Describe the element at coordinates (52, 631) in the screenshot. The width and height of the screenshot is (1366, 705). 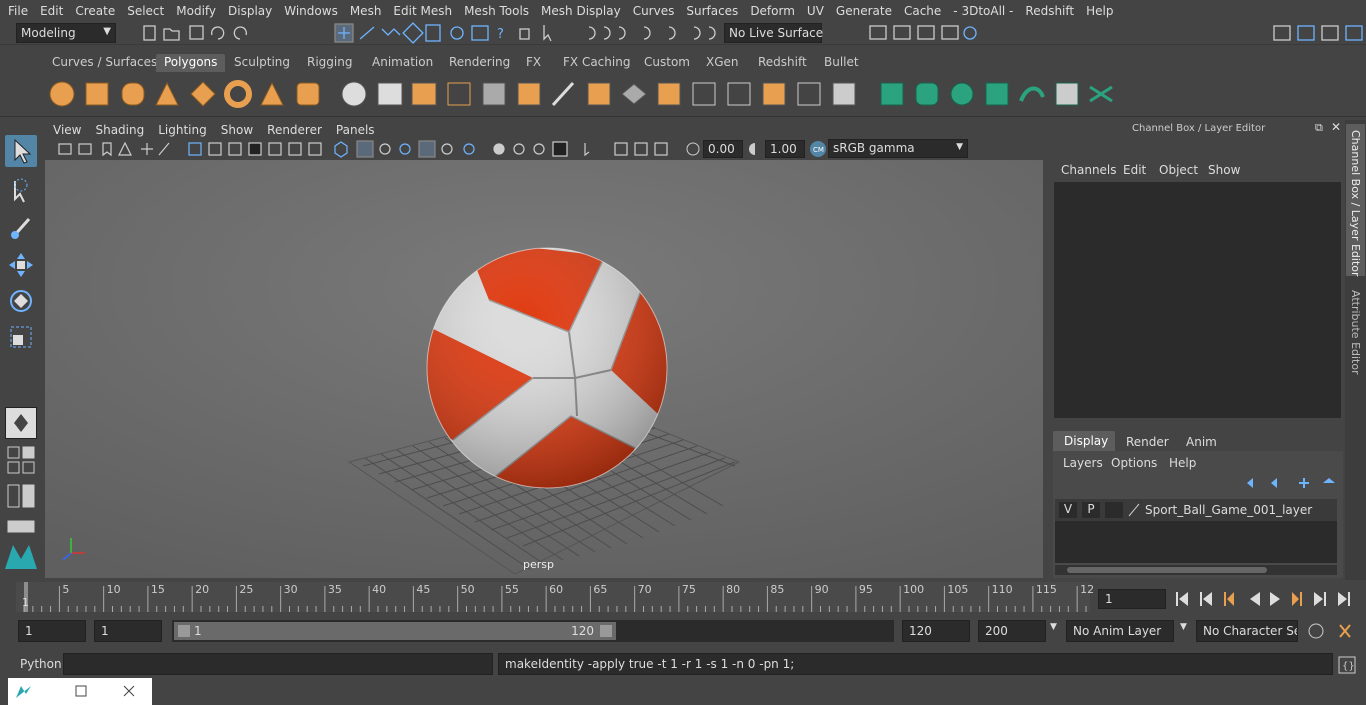
I see `start-time-field: 1` at that location.